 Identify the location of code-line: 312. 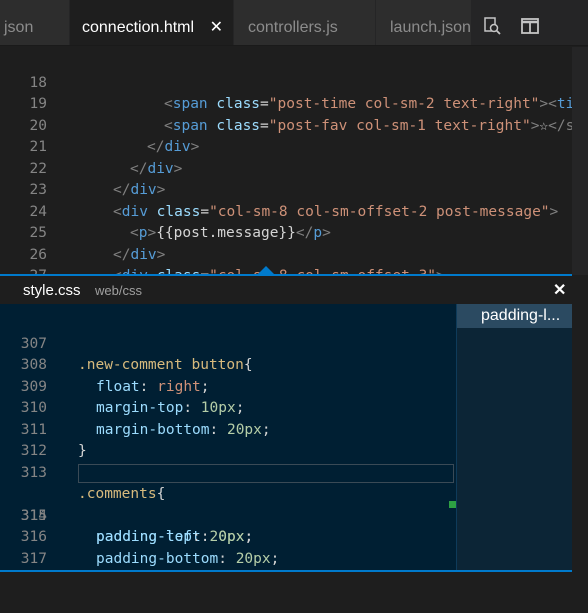
(228, 439).